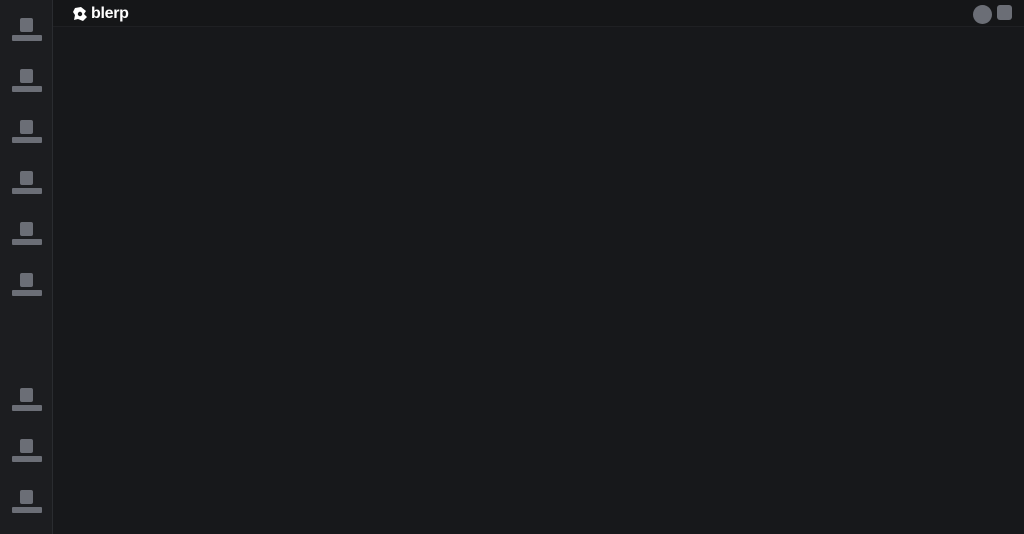  I want to click on sidebar, so click(26, 267).